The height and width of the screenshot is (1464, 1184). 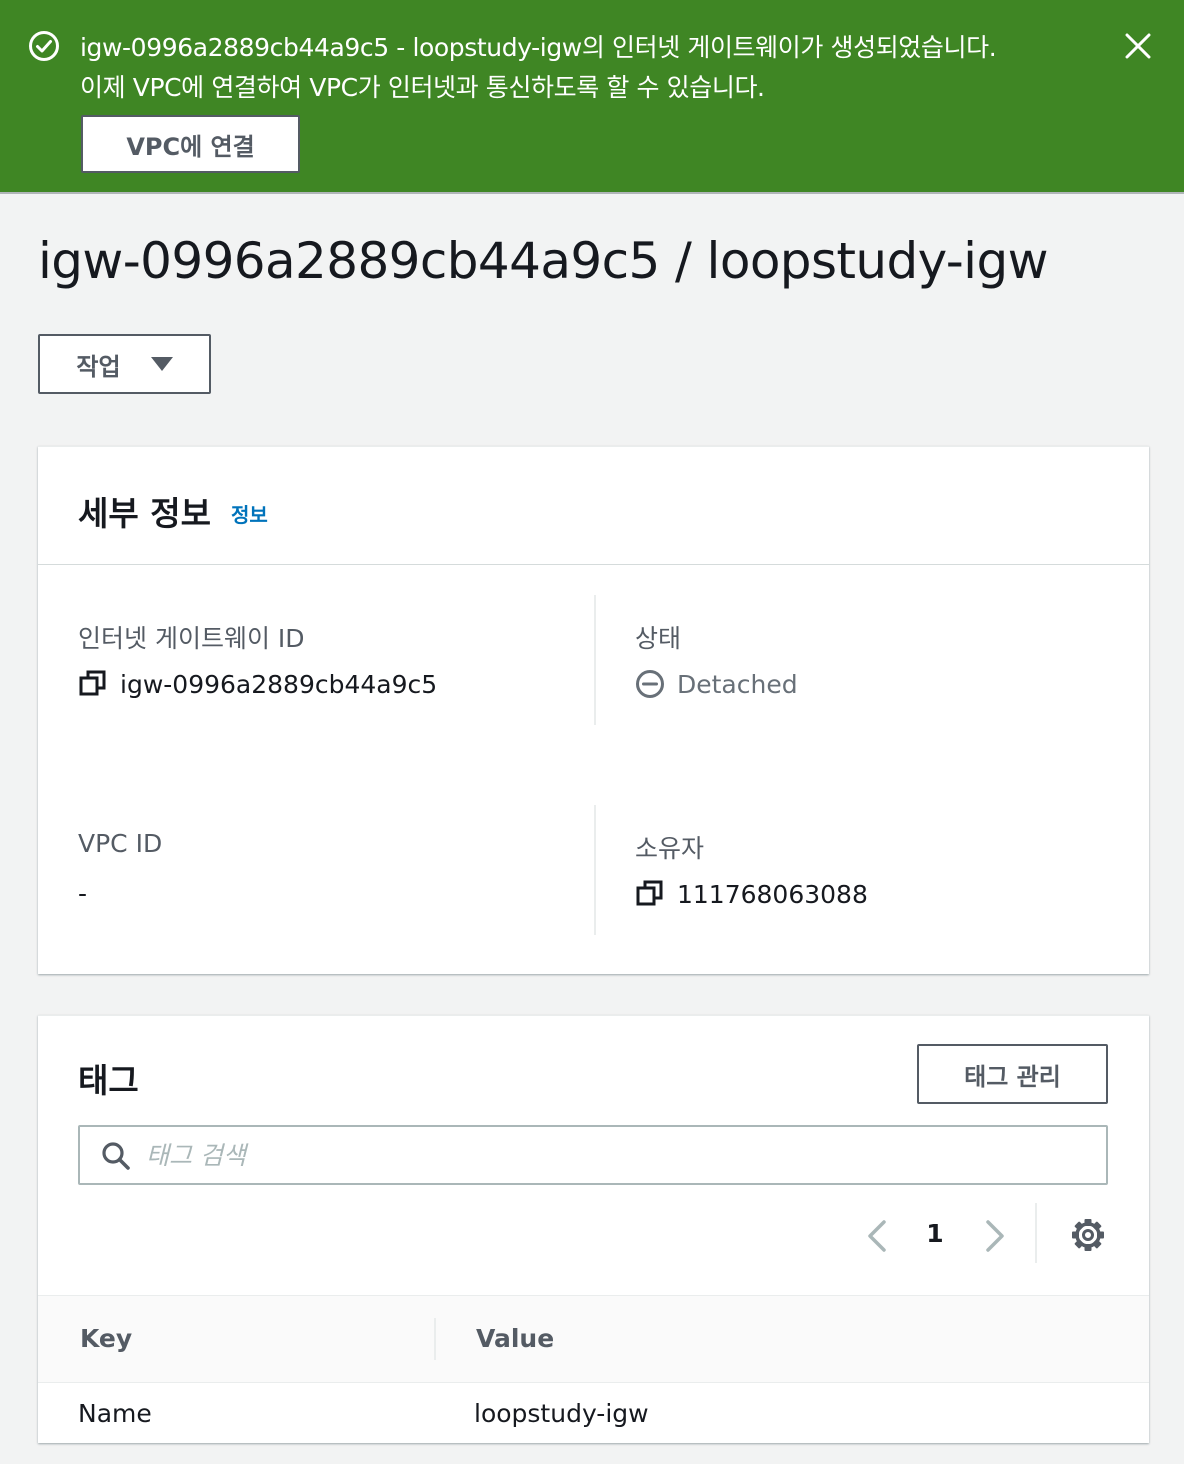 I want to click on owner-value-row: 111768063088, so click(x=751, y=894).